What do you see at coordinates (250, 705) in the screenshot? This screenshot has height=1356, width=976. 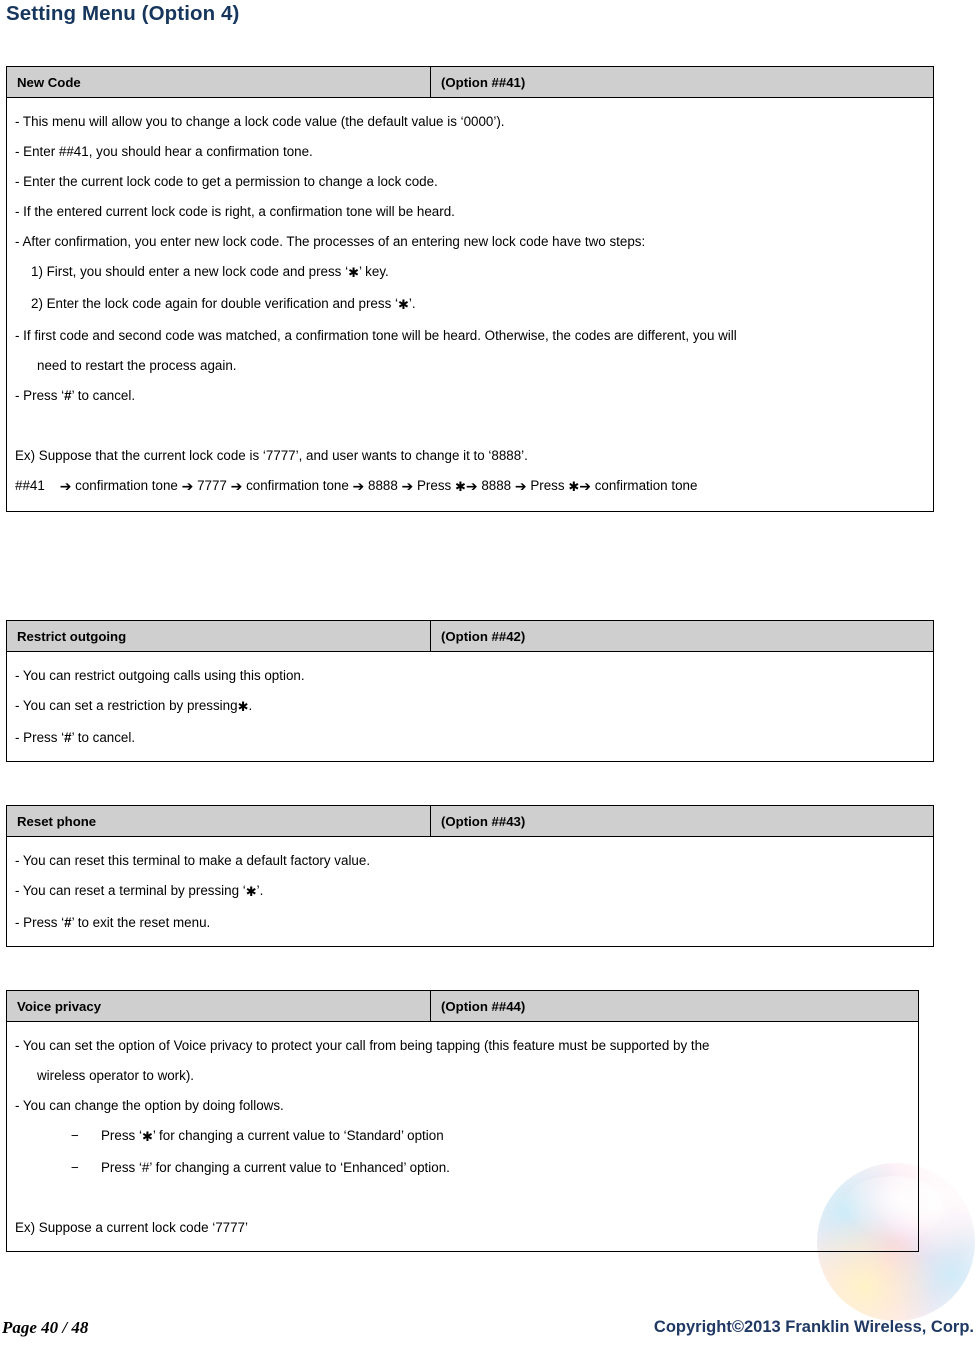 I see `restriction-text-b: .` at bounding box center [250, 705].